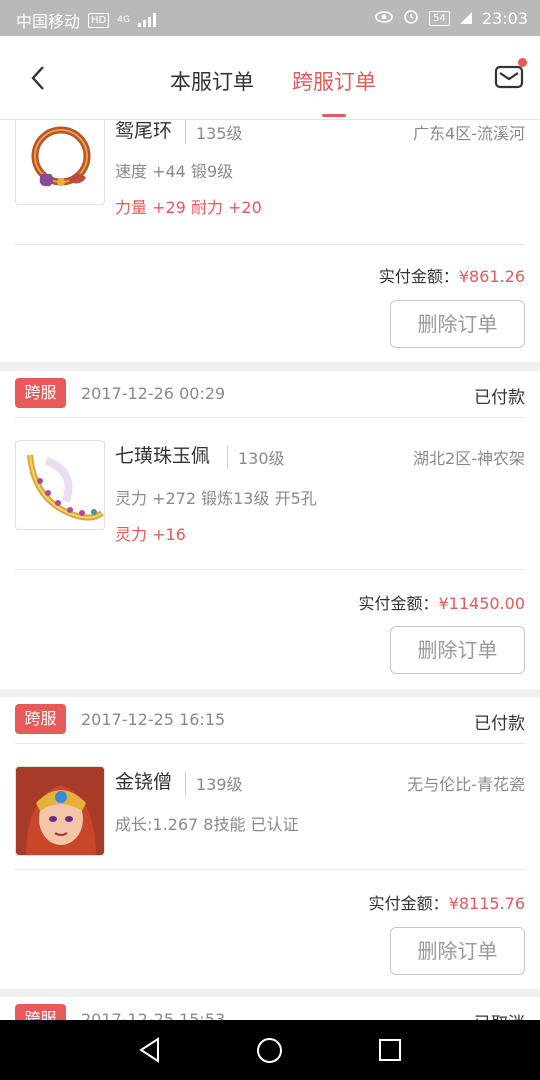  Describe the element at coordinates (153, 393) in the screenshot. I see `order-date: 2017-12-26 00:29` at that location.